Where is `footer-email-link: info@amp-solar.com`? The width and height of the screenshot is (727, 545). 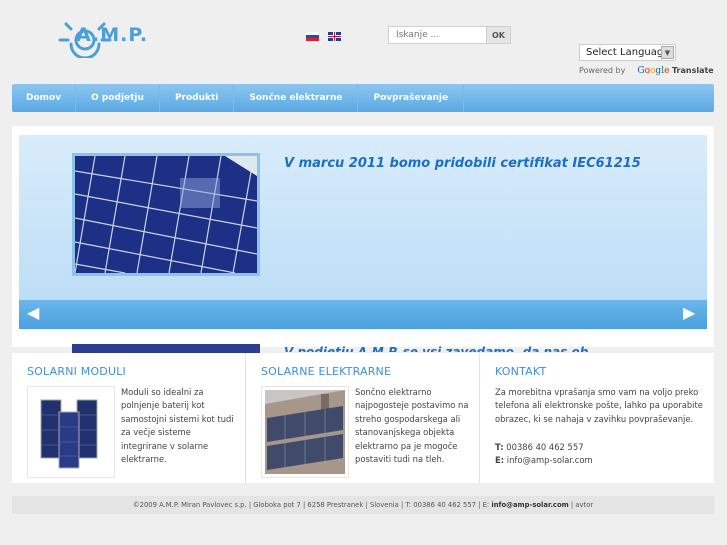
footer-email-link: info@amp-solar.com is located at coordinates (529, 505).